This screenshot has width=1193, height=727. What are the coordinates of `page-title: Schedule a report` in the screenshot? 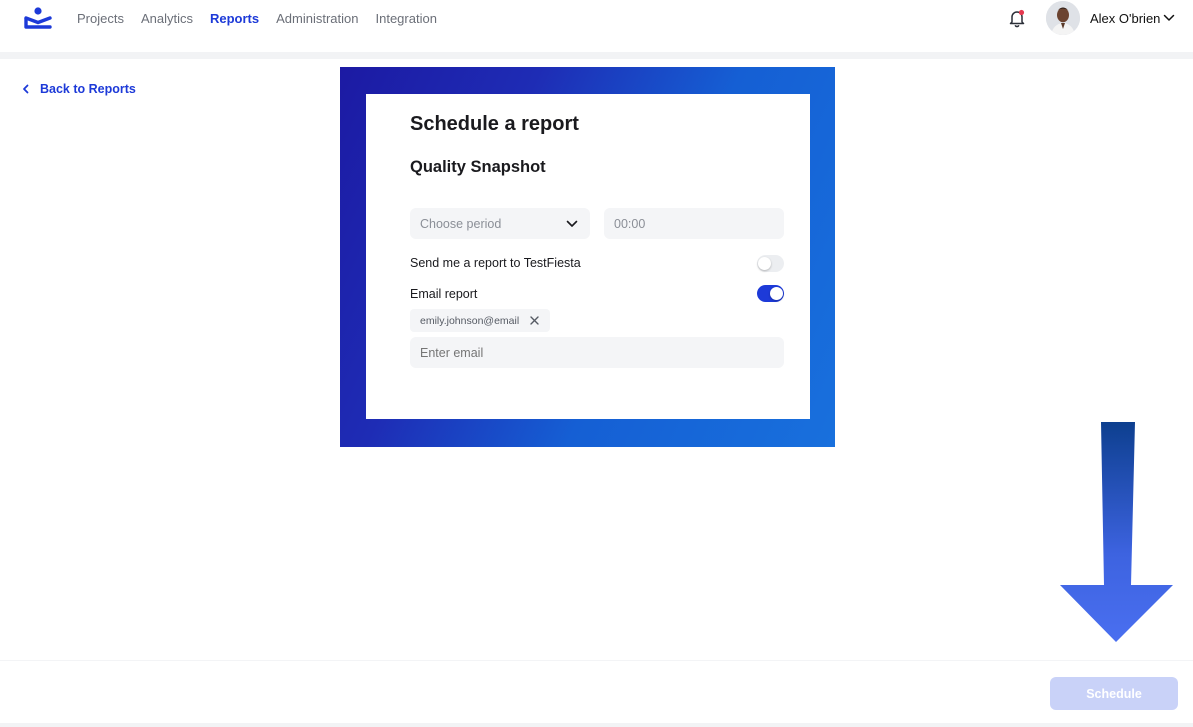 It's located at (494, 124).